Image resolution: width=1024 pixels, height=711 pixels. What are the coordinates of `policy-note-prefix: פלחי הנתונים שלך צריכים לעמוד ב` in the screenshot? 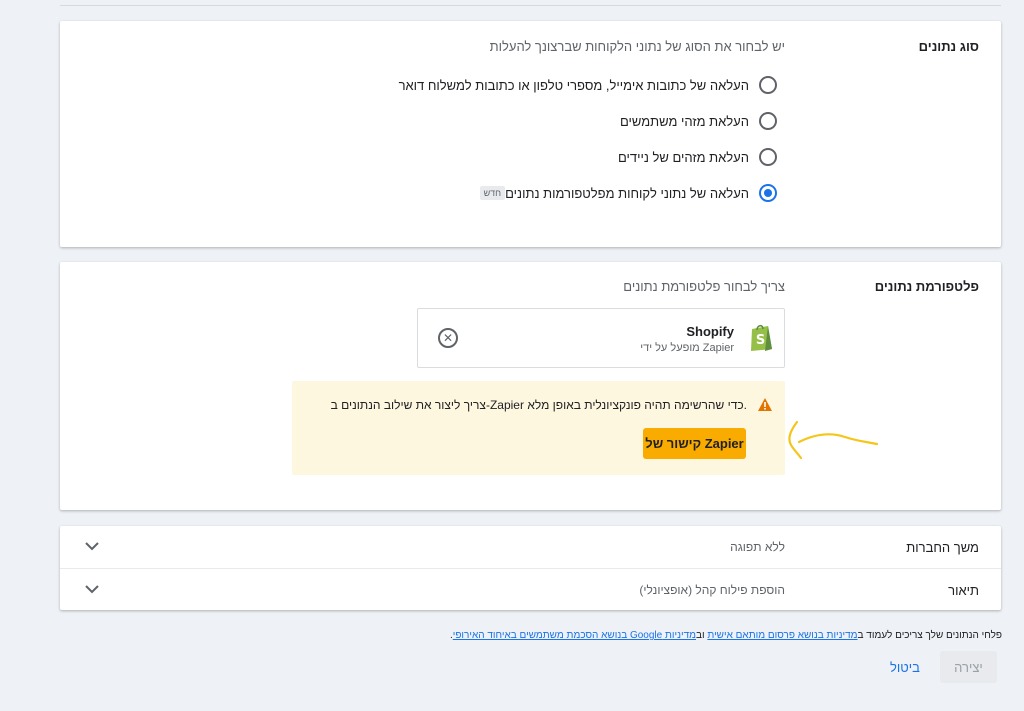 It's located at (929, 635).